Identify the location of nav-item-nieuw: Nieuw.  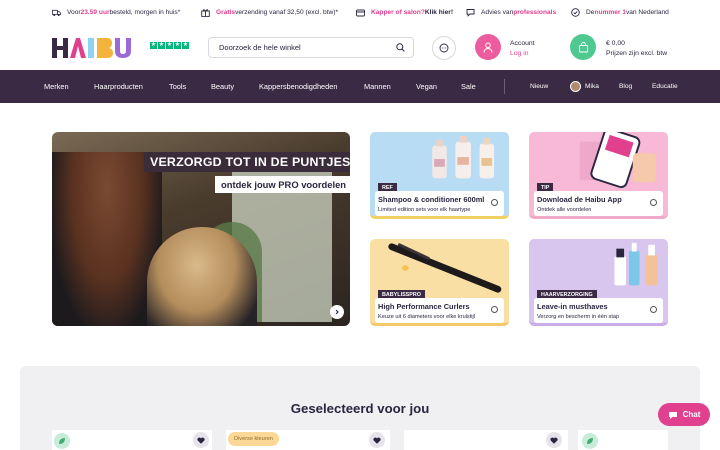
(539, 86).